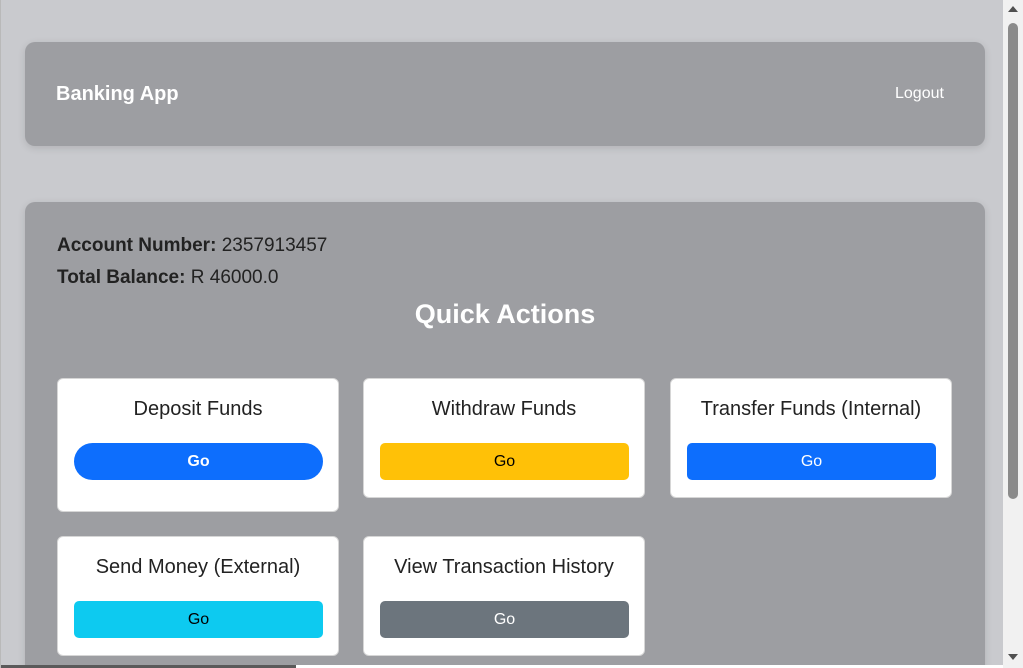 This screenshot has width=1023, height=668. I want to click on scroll-down-arrow-icon, so click(1013, 657).